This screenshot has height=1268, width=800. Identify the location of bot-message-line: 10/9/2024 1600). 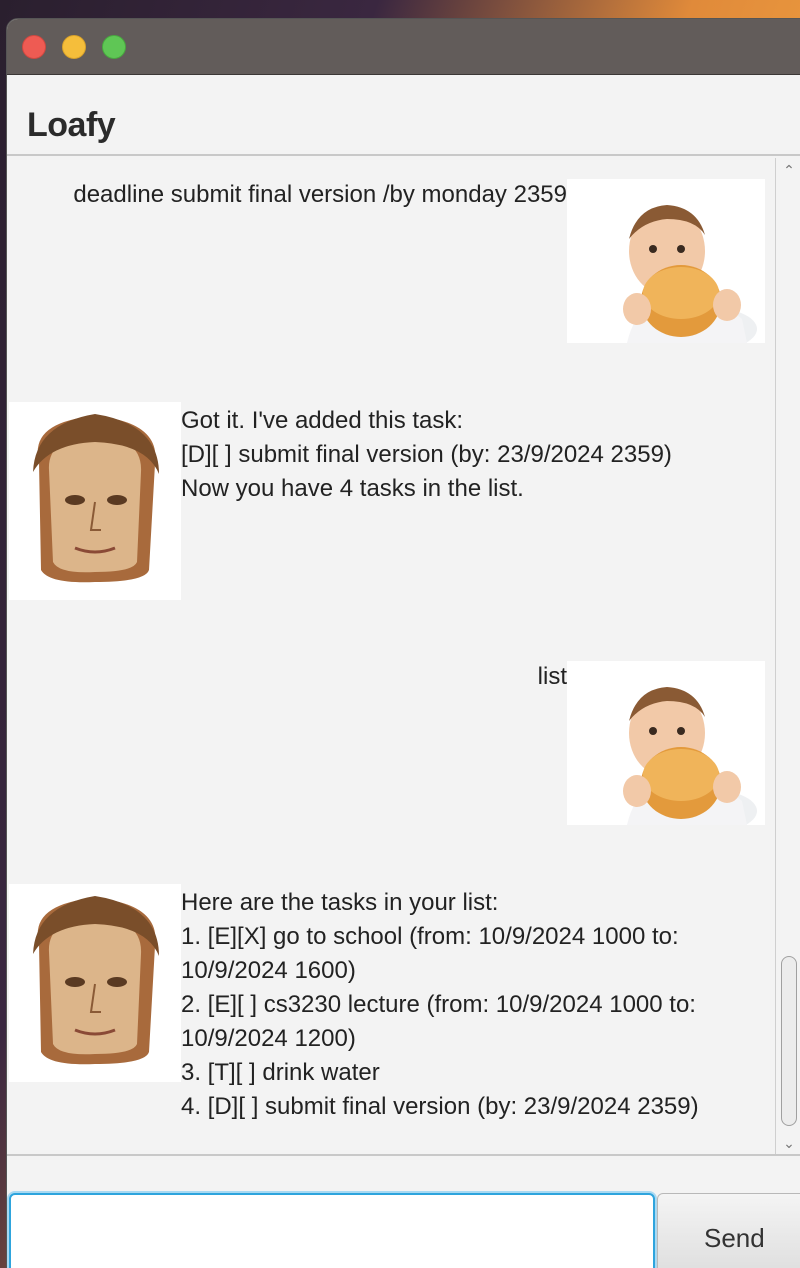
(268, 970).